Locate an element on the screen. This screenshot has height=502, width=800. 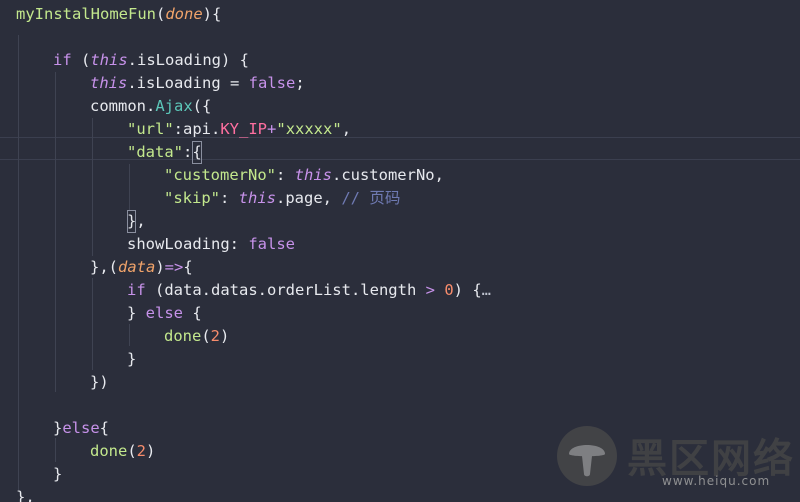
code-line: showLoading: false is located at coordinates (211, 244).